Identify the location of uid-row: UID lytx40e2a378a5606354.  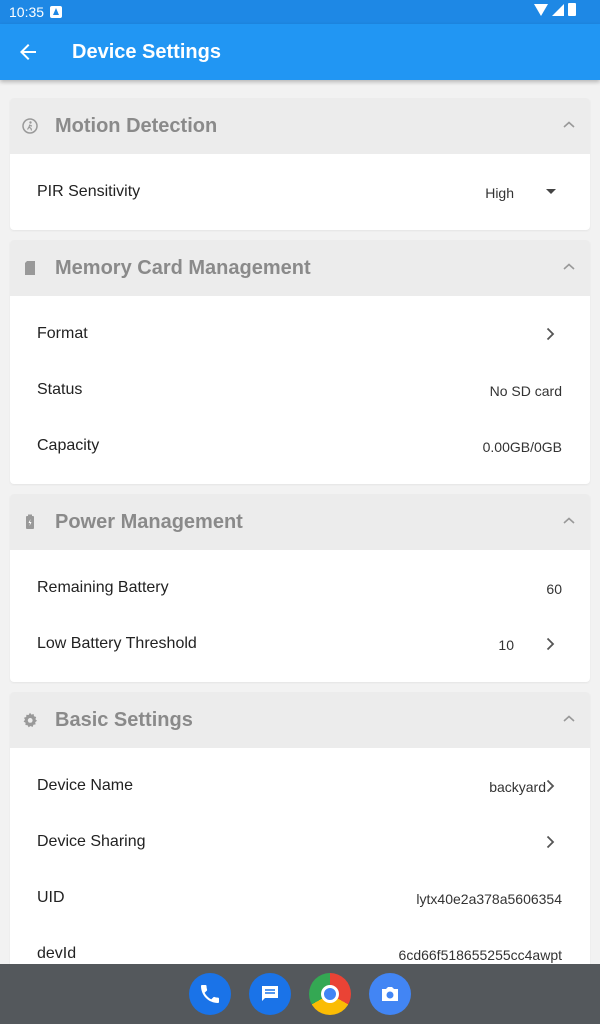
(300, 898).